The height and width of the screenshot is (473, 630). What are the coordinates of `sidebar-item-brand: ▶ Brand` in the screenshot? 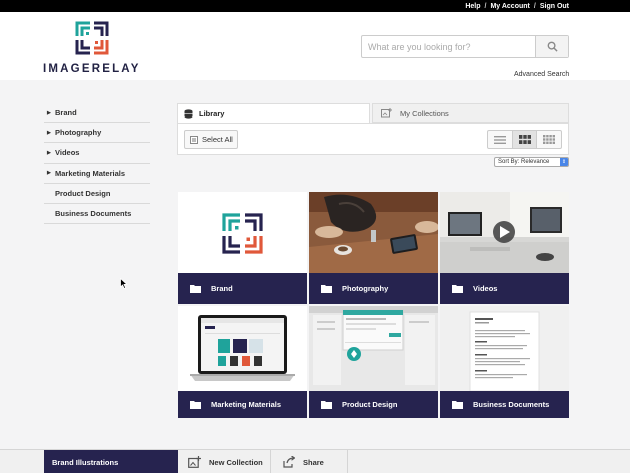 It's located at (97, 113).